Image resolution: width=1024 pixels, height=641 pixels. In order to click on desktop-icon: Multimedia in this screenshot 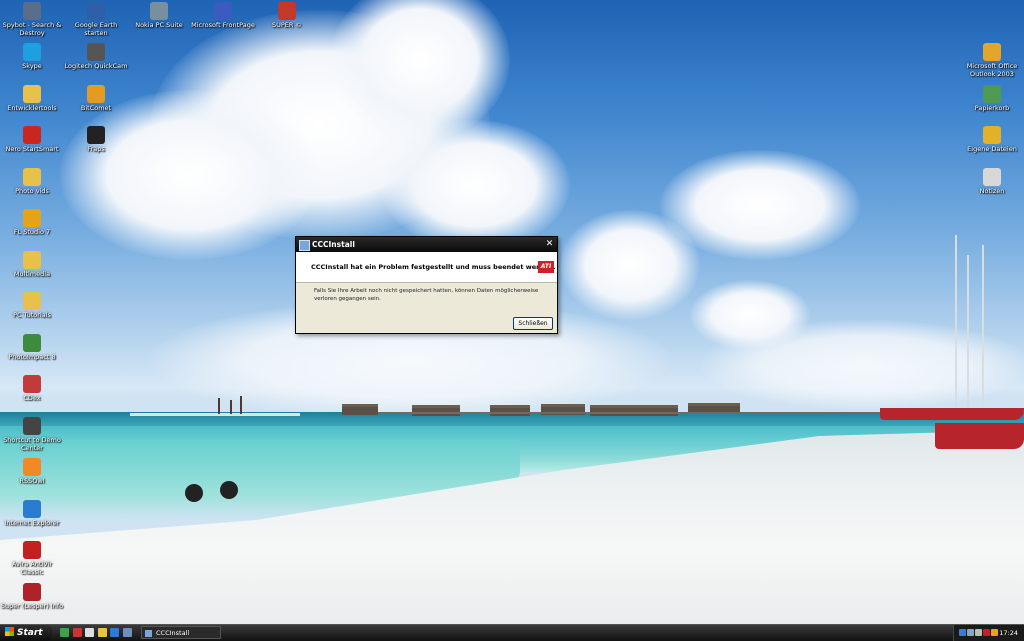, I will do `click(32, 264)`.